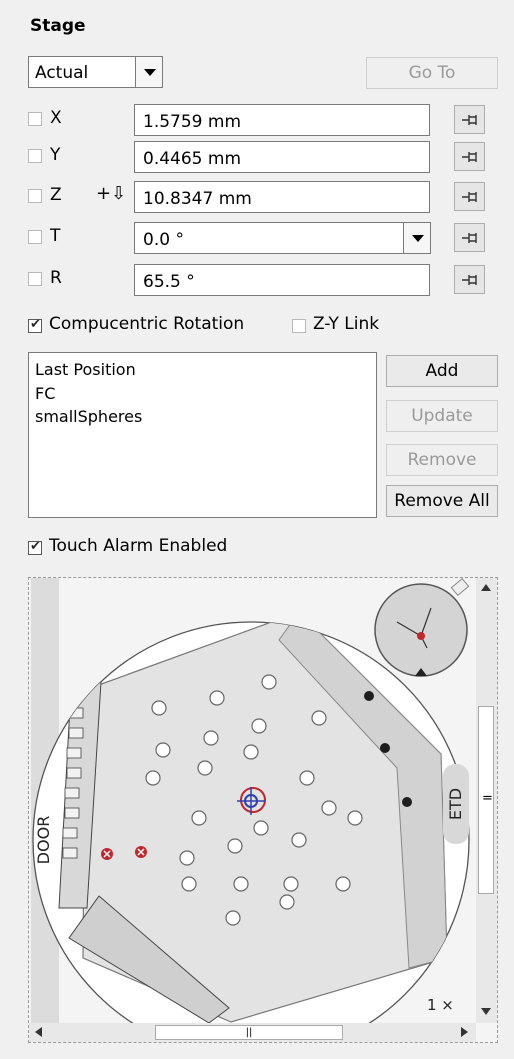  I want to click on zy-link-checkbox, so click(299, 326).